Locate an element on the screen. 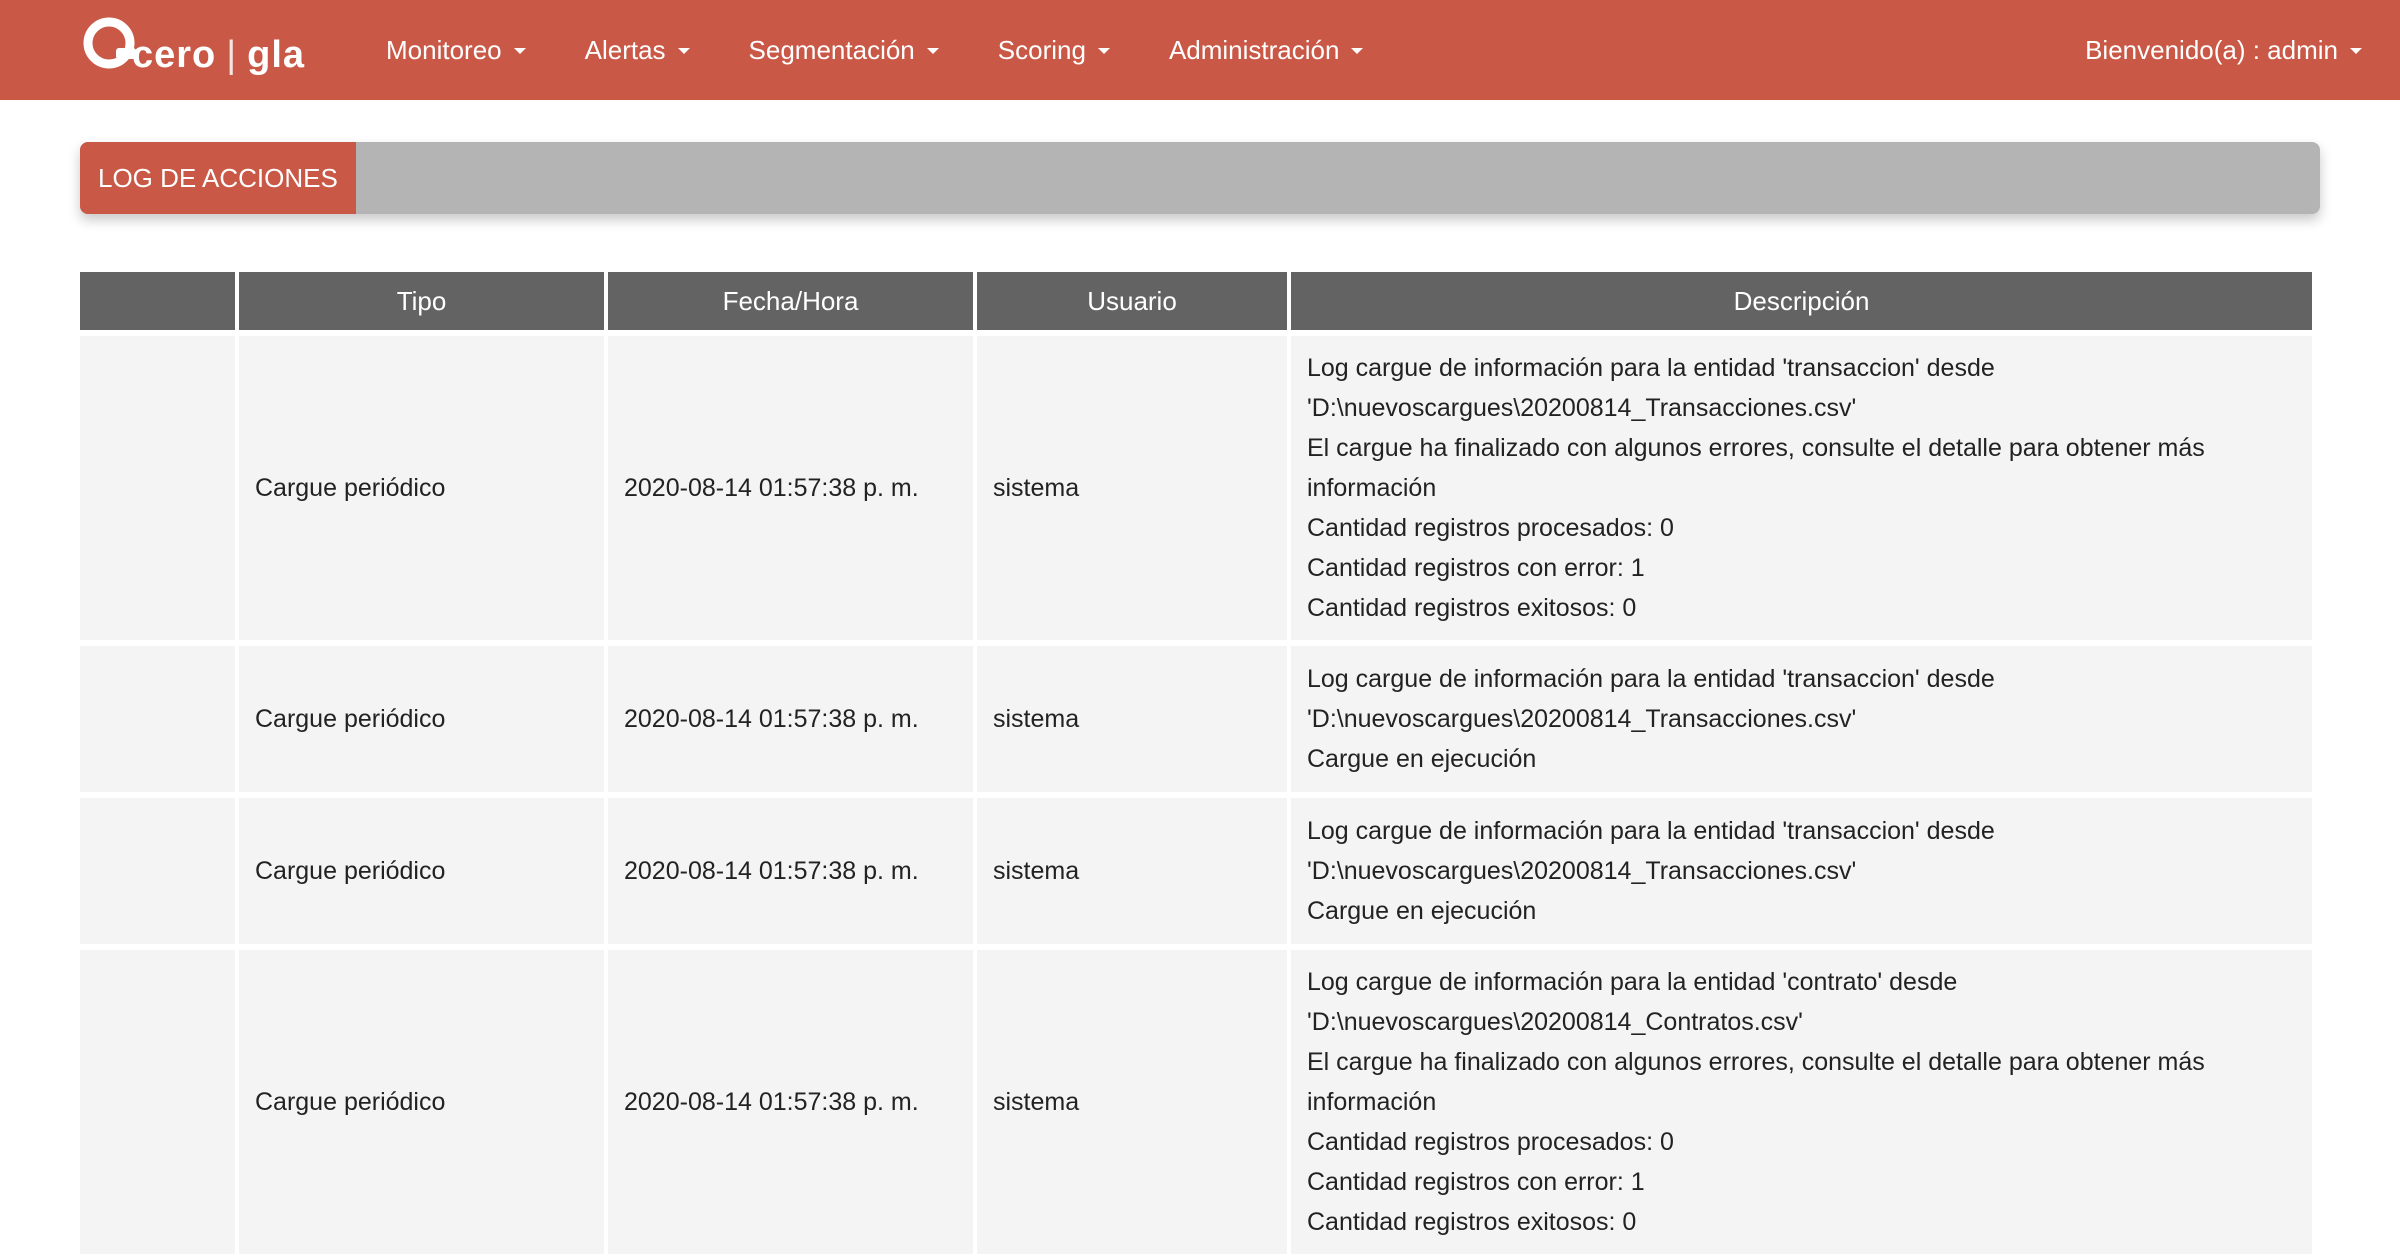 Image resolution: width=2400 pixels, height=1260 pixels. menu-scoring: Scoring is located at coordinates (1054, 50).